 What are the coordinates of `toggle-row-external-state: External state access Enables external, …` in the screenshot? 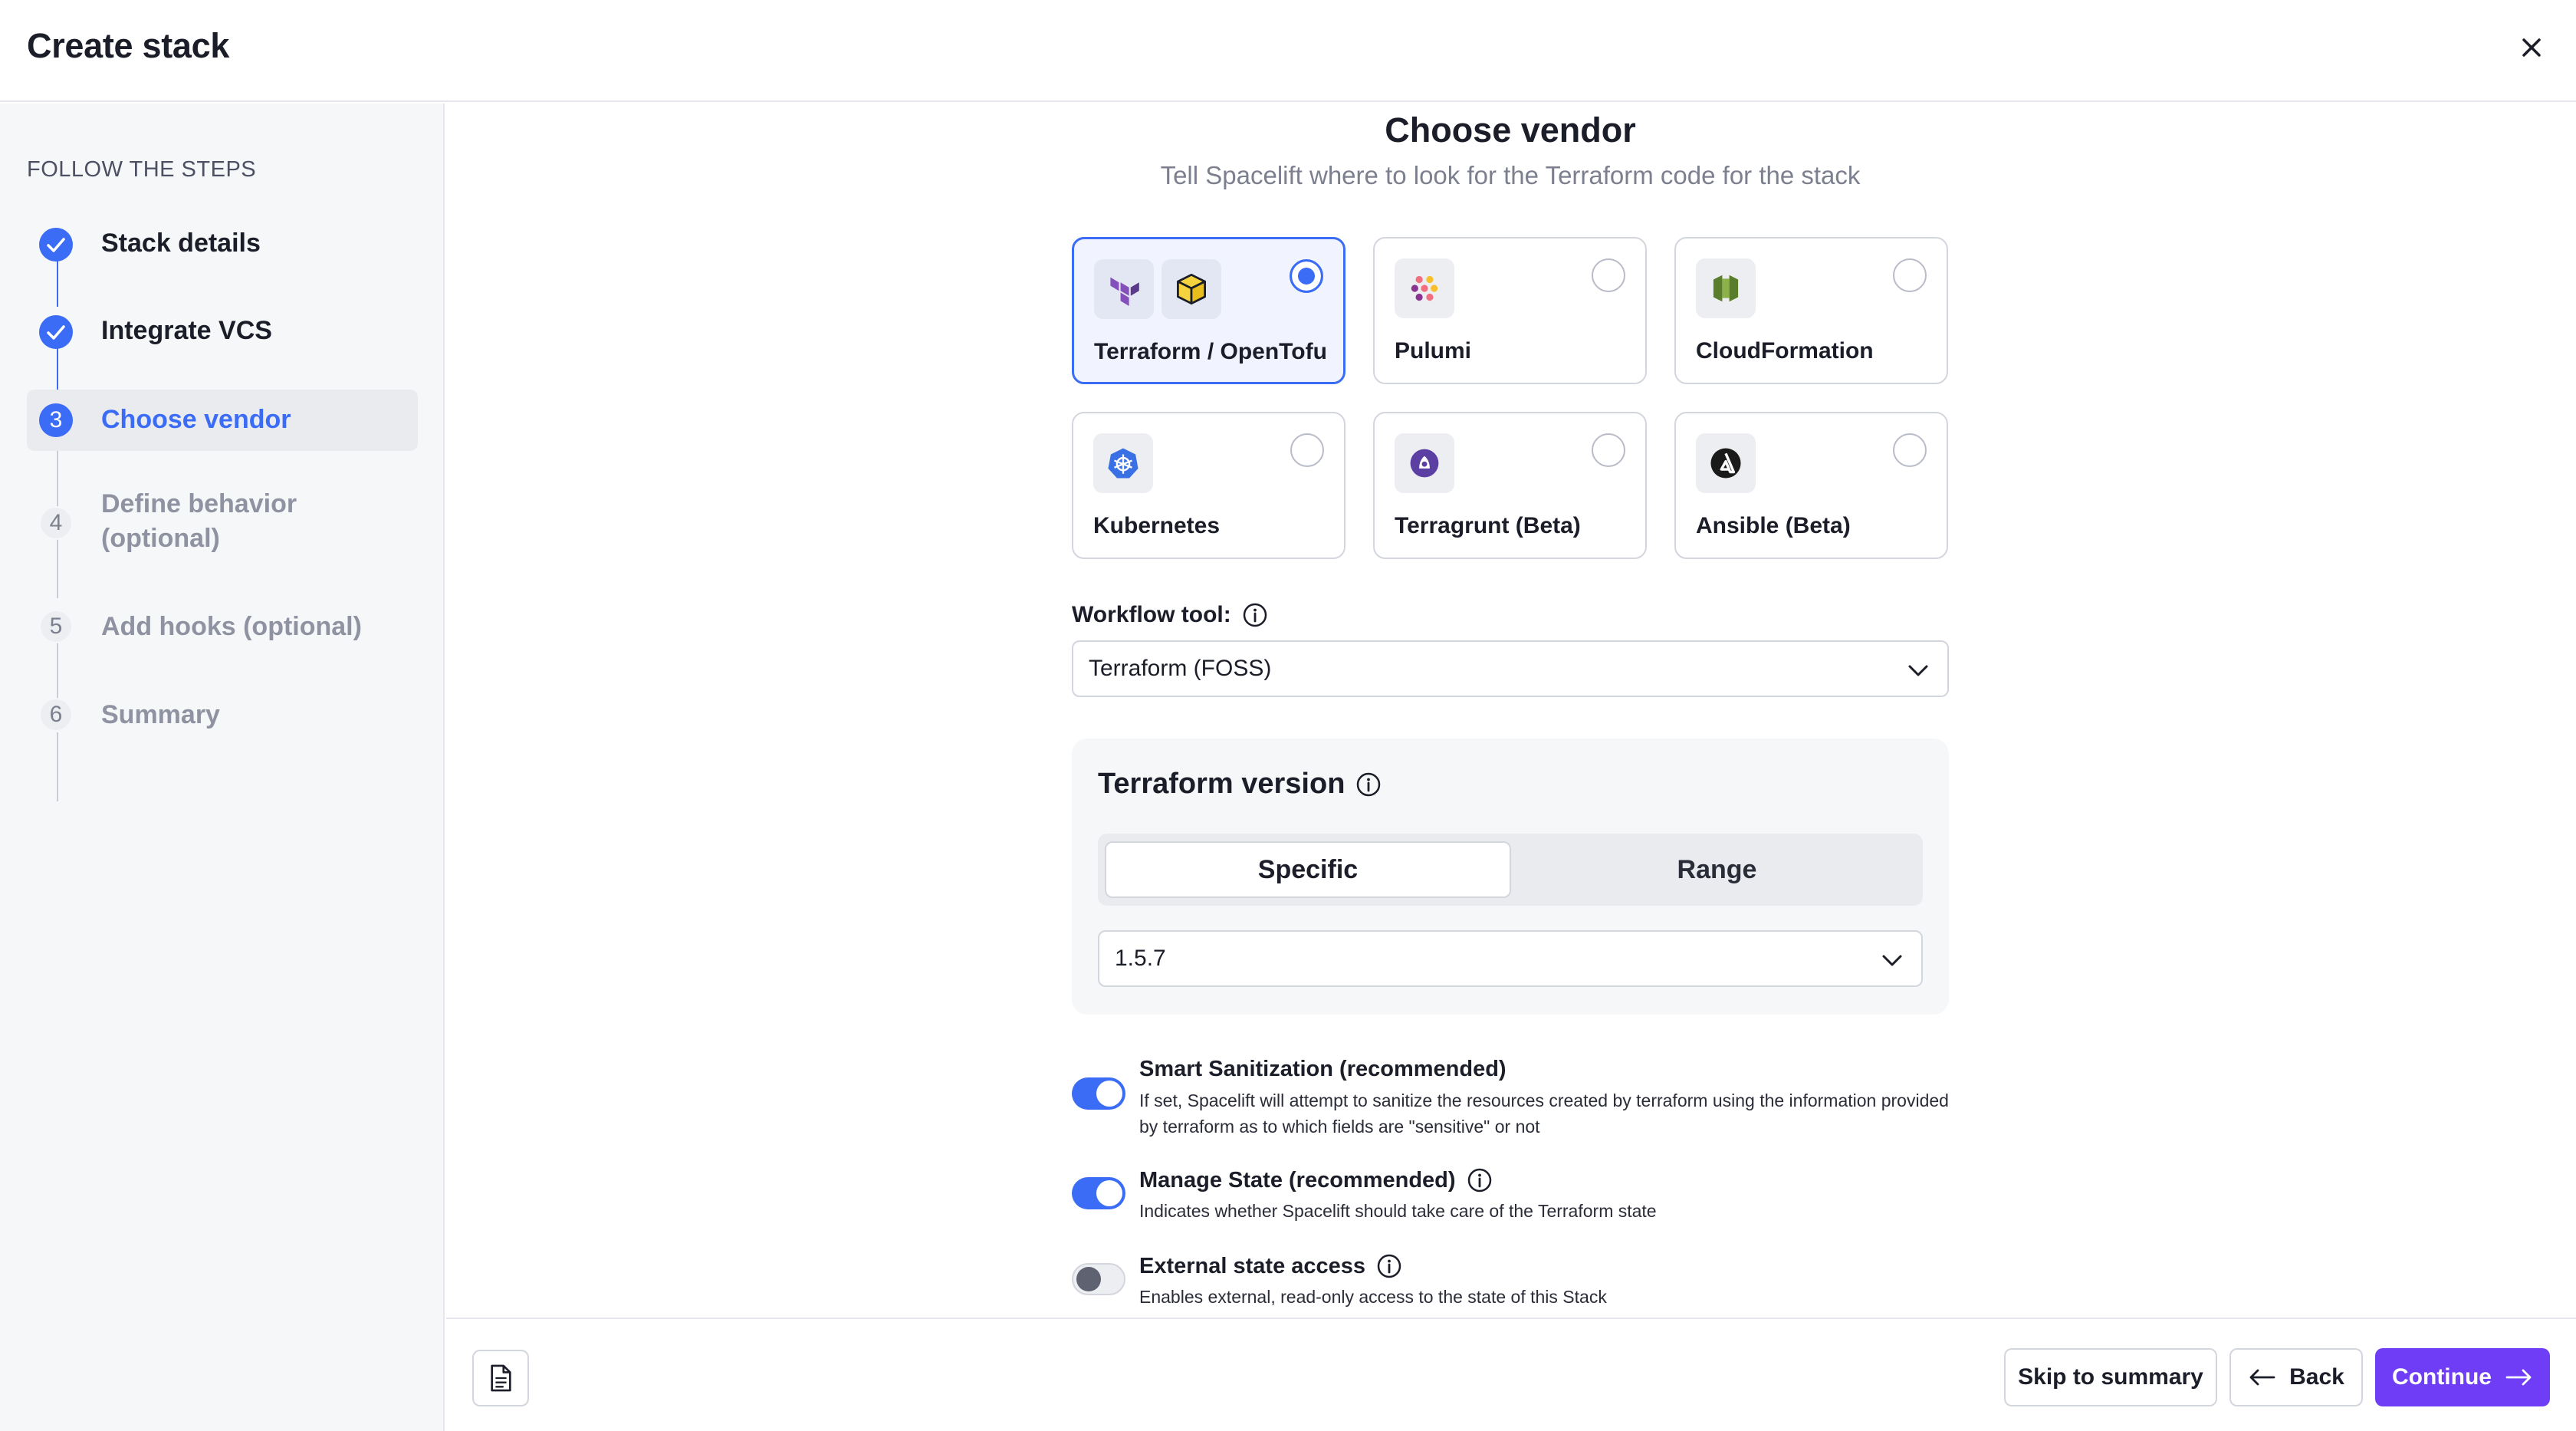 It's located at (1516, 1280).